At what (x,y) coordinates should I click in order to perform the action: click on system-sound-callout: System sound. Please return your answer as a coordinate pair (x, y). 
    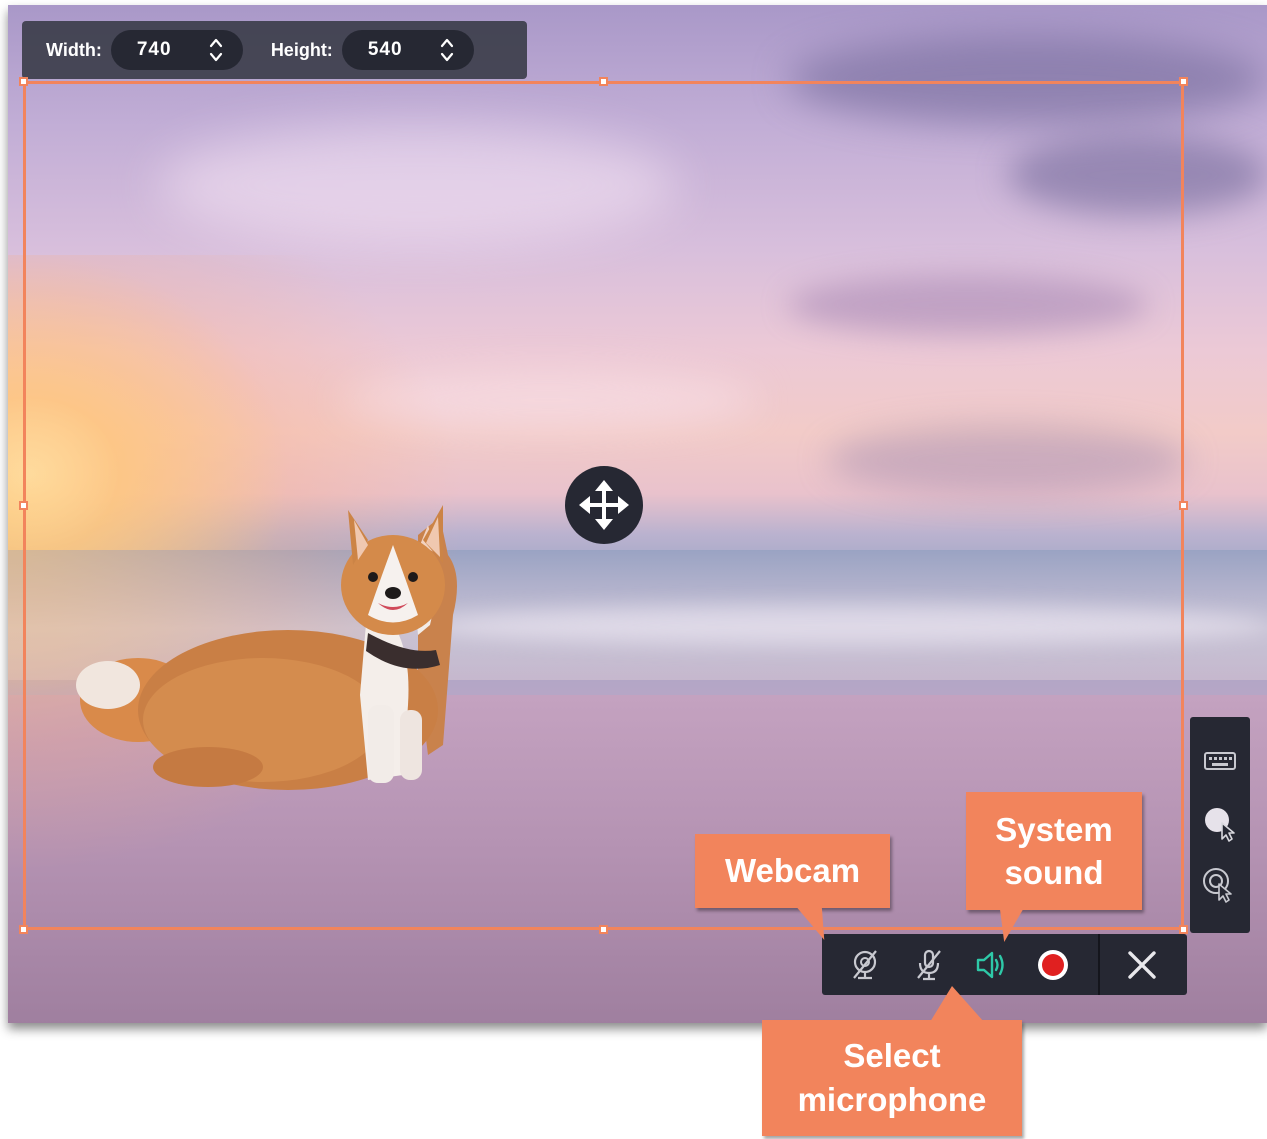
    Looking at the image, I should click on (1054, 851).